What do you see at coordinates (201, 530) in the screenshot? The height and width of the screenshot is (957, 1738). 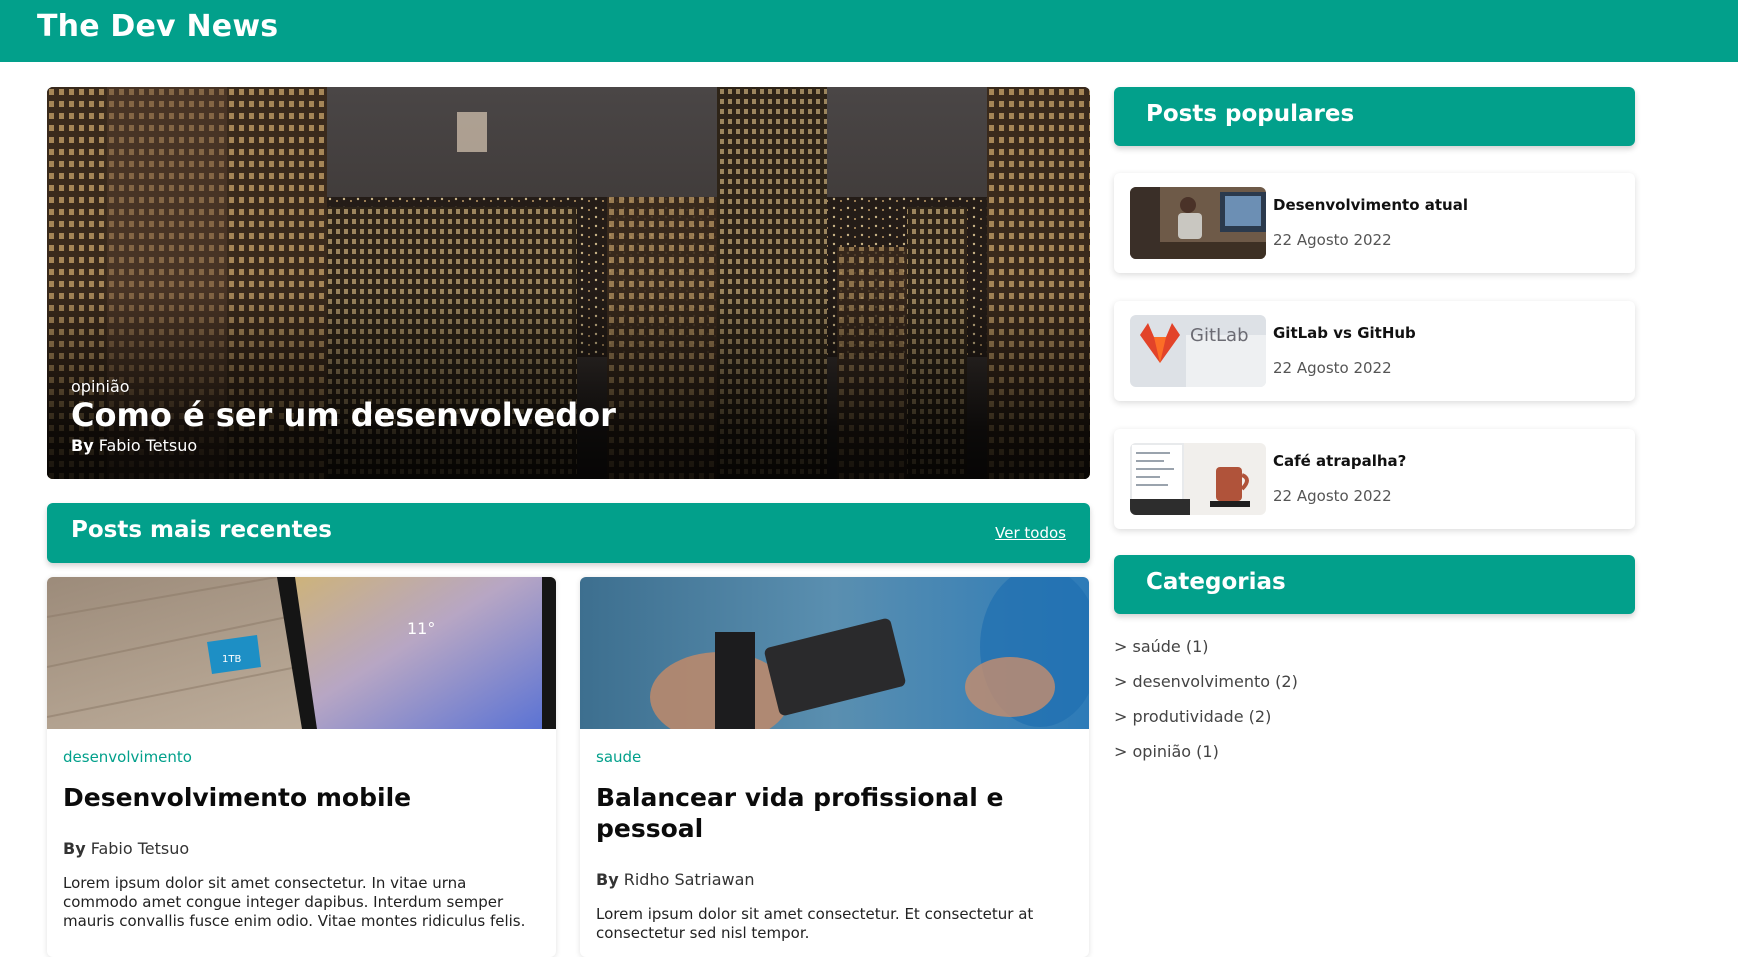 I see `recent-posts-heading: Posts mais recentes` at bounding box center [201, 530].